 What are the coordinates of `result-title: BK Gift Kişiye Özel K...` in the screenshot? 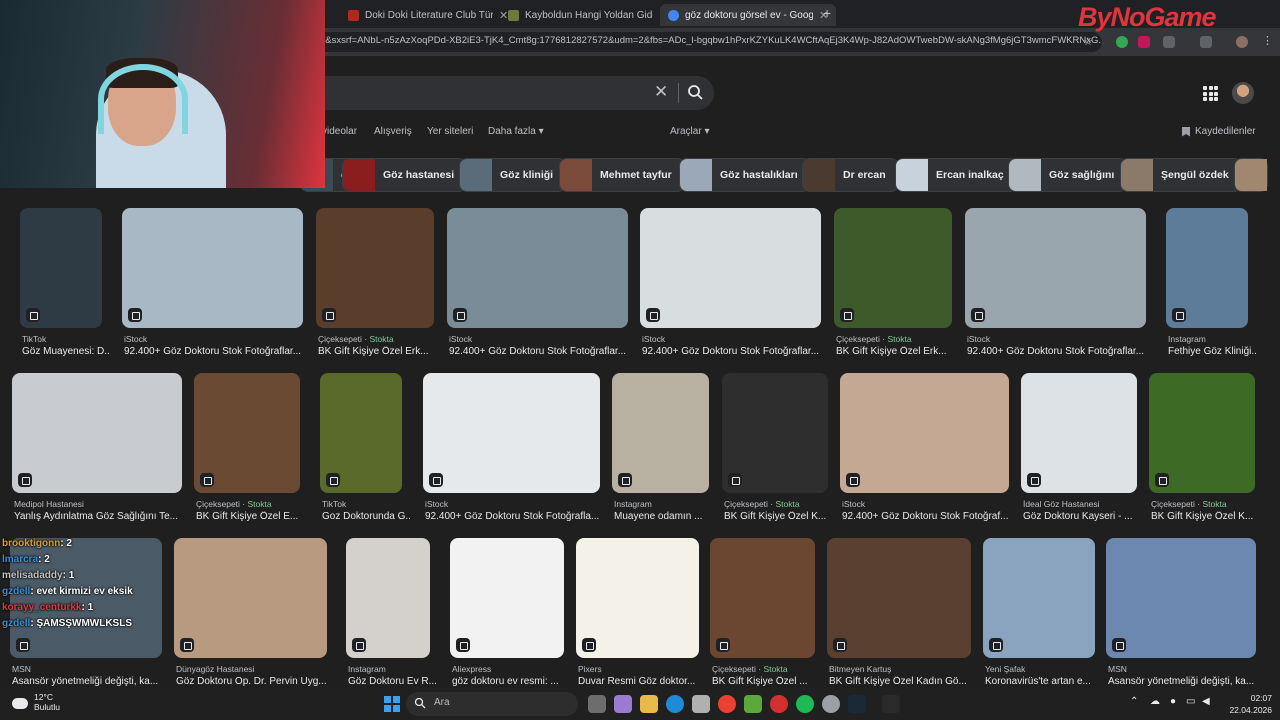 It's located at (1207, 516).